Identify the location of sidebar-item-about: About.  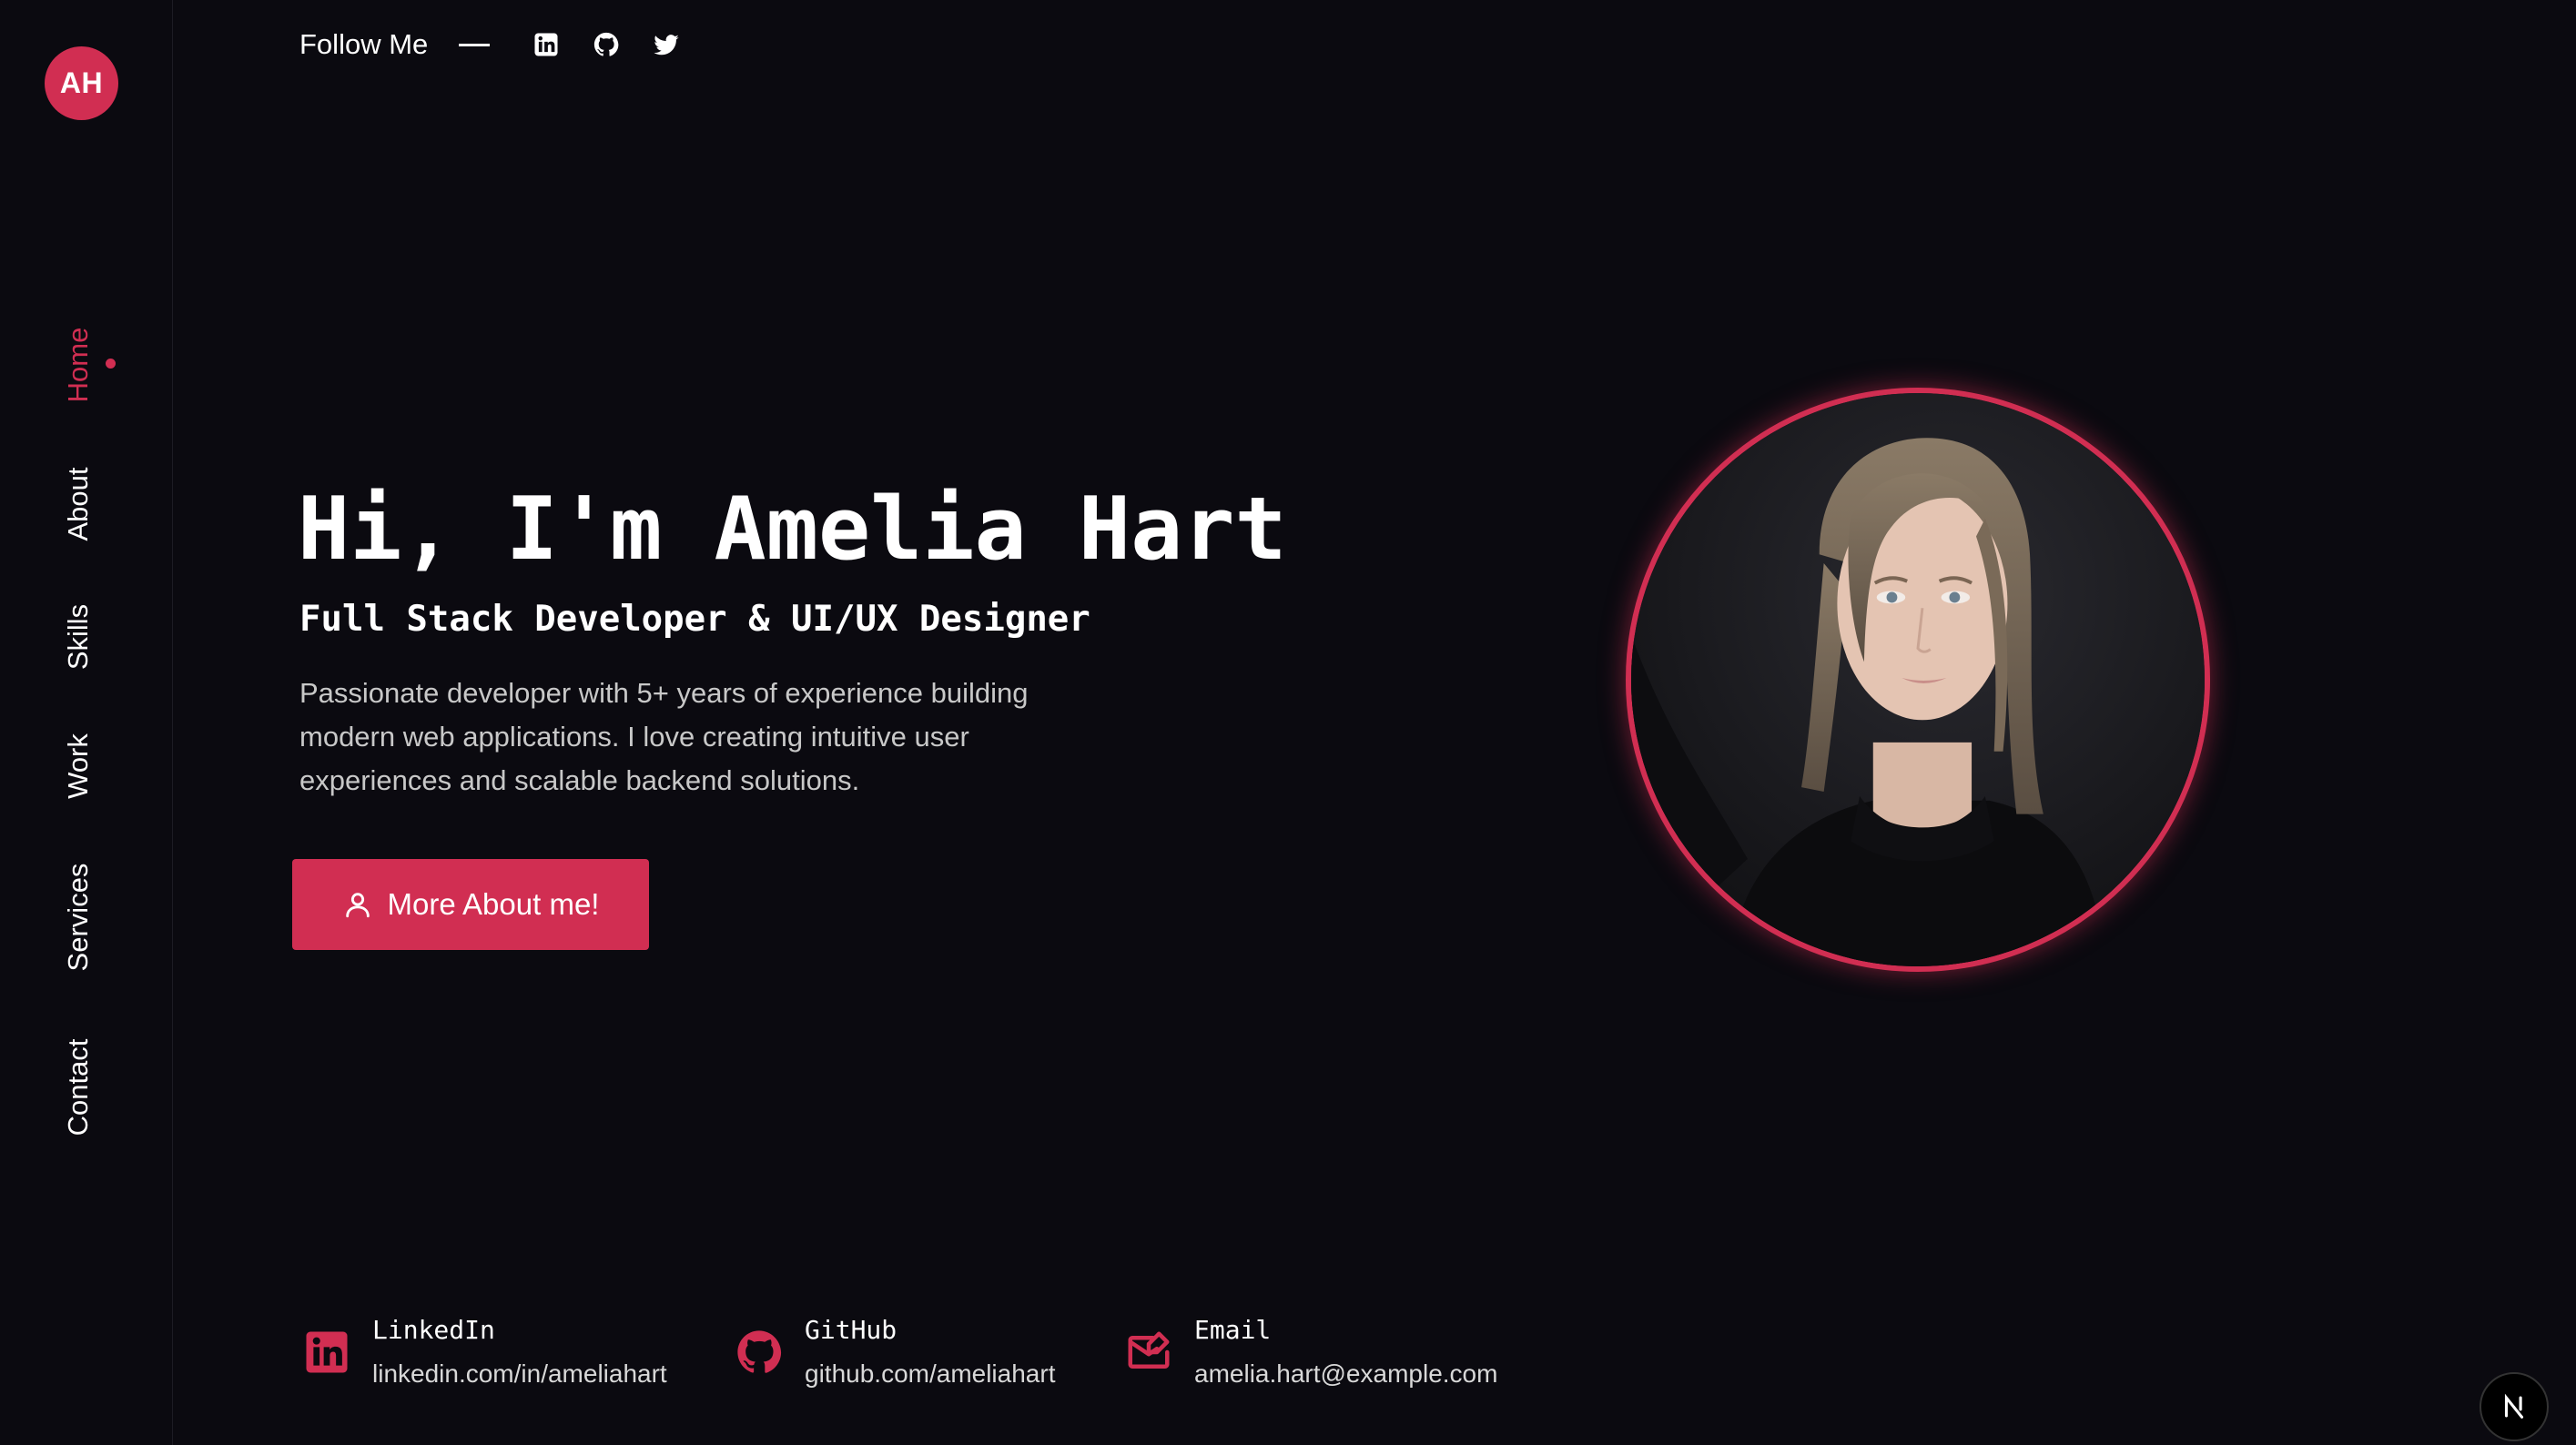
(78, 504).